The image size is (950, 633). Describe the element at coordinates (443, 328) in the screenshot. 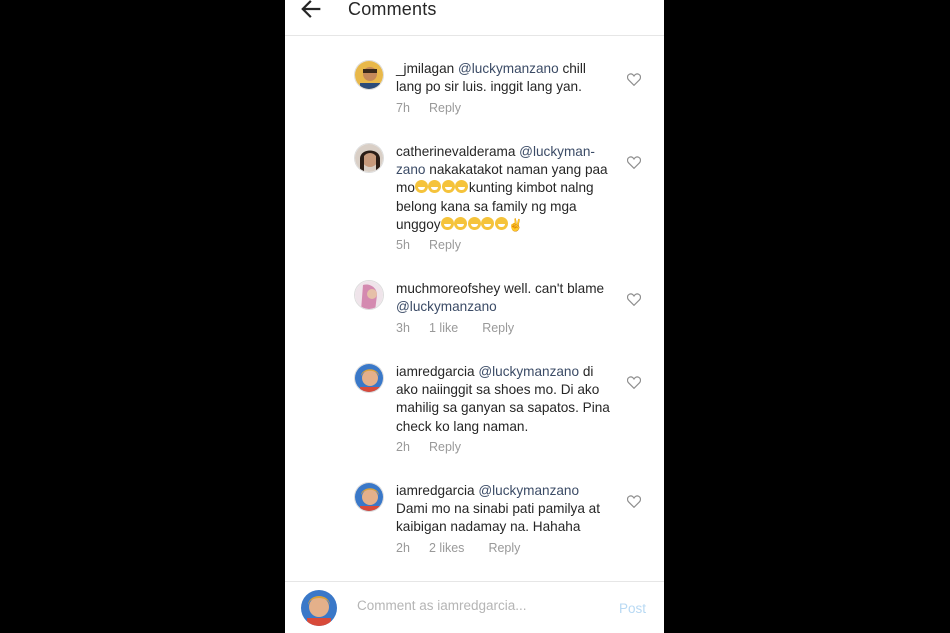

I see `like-count: 1 like` at that location.